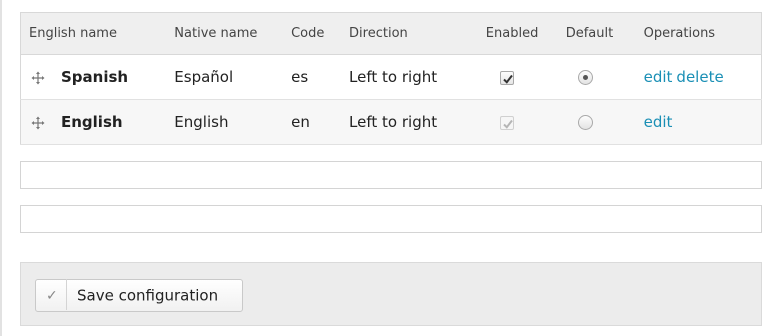  I want to click on table-row: English English en Left to right edit, so click(391, 122).